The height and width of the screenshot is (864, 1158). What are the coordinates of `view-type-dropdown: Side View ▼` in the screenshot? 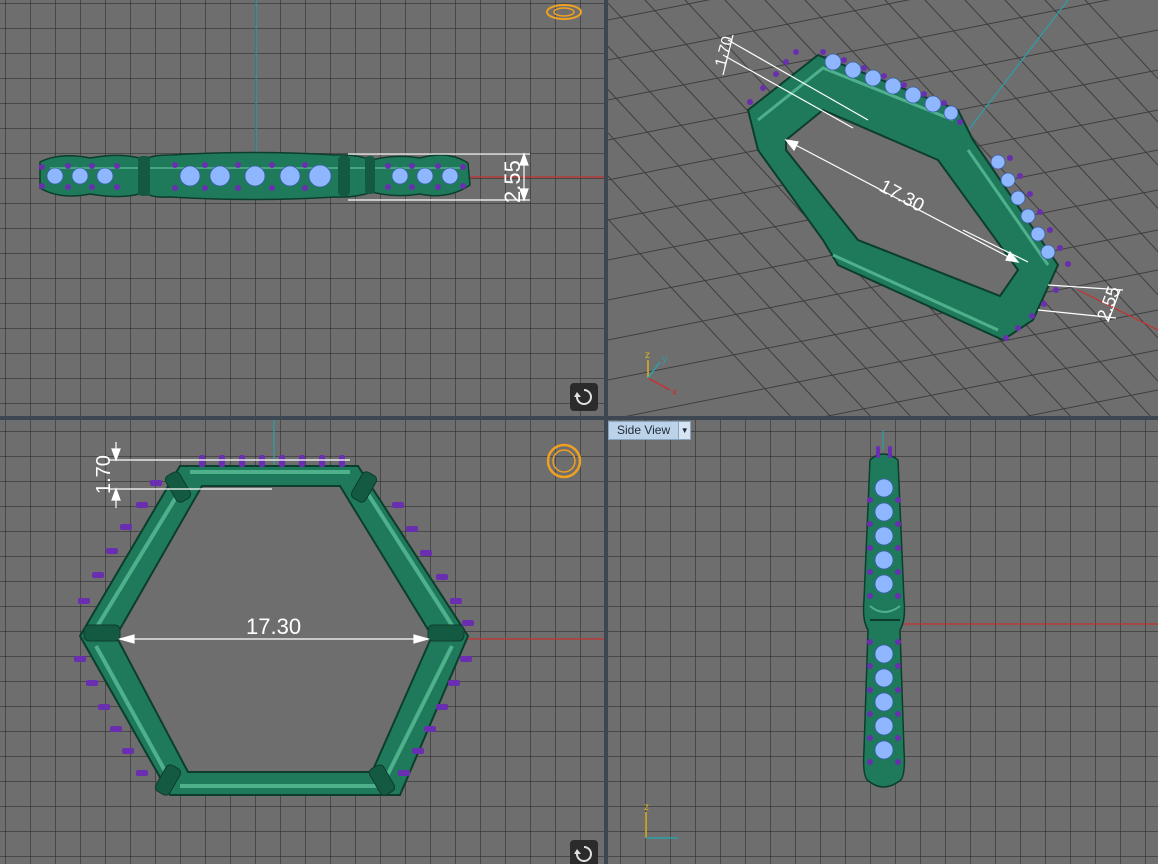 It's located at (650, 430).